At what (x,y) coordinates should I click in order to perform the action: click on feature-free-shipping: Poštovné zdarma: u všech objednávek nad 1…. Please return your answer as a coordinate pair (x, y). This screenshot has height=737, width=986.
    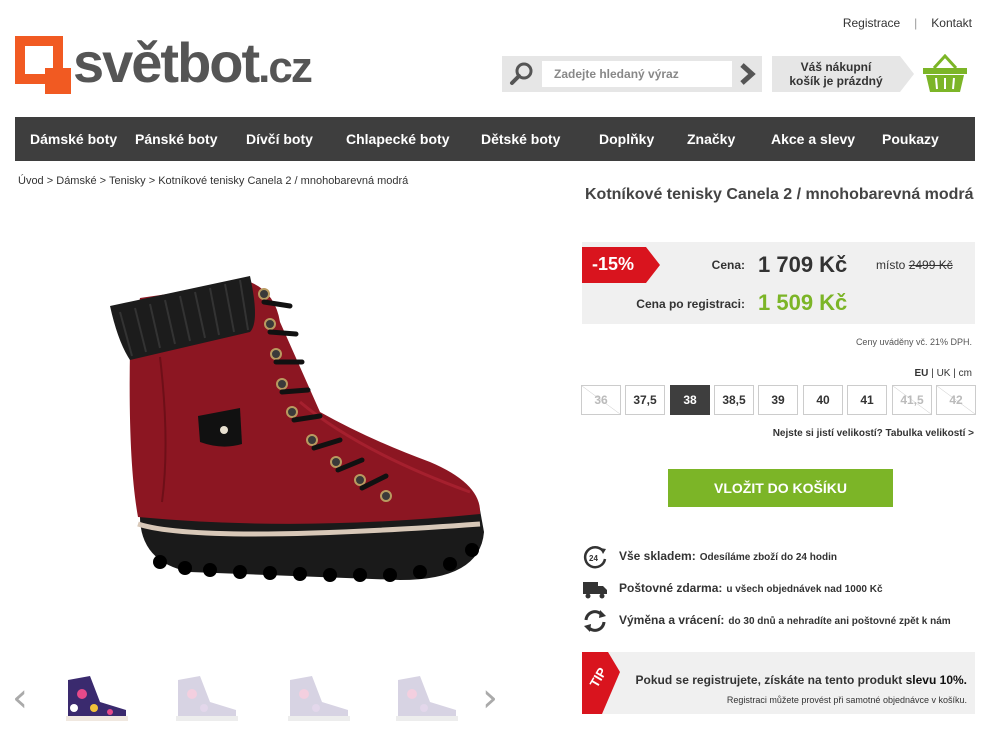
    Looking at the image, I should click on (782, 589).